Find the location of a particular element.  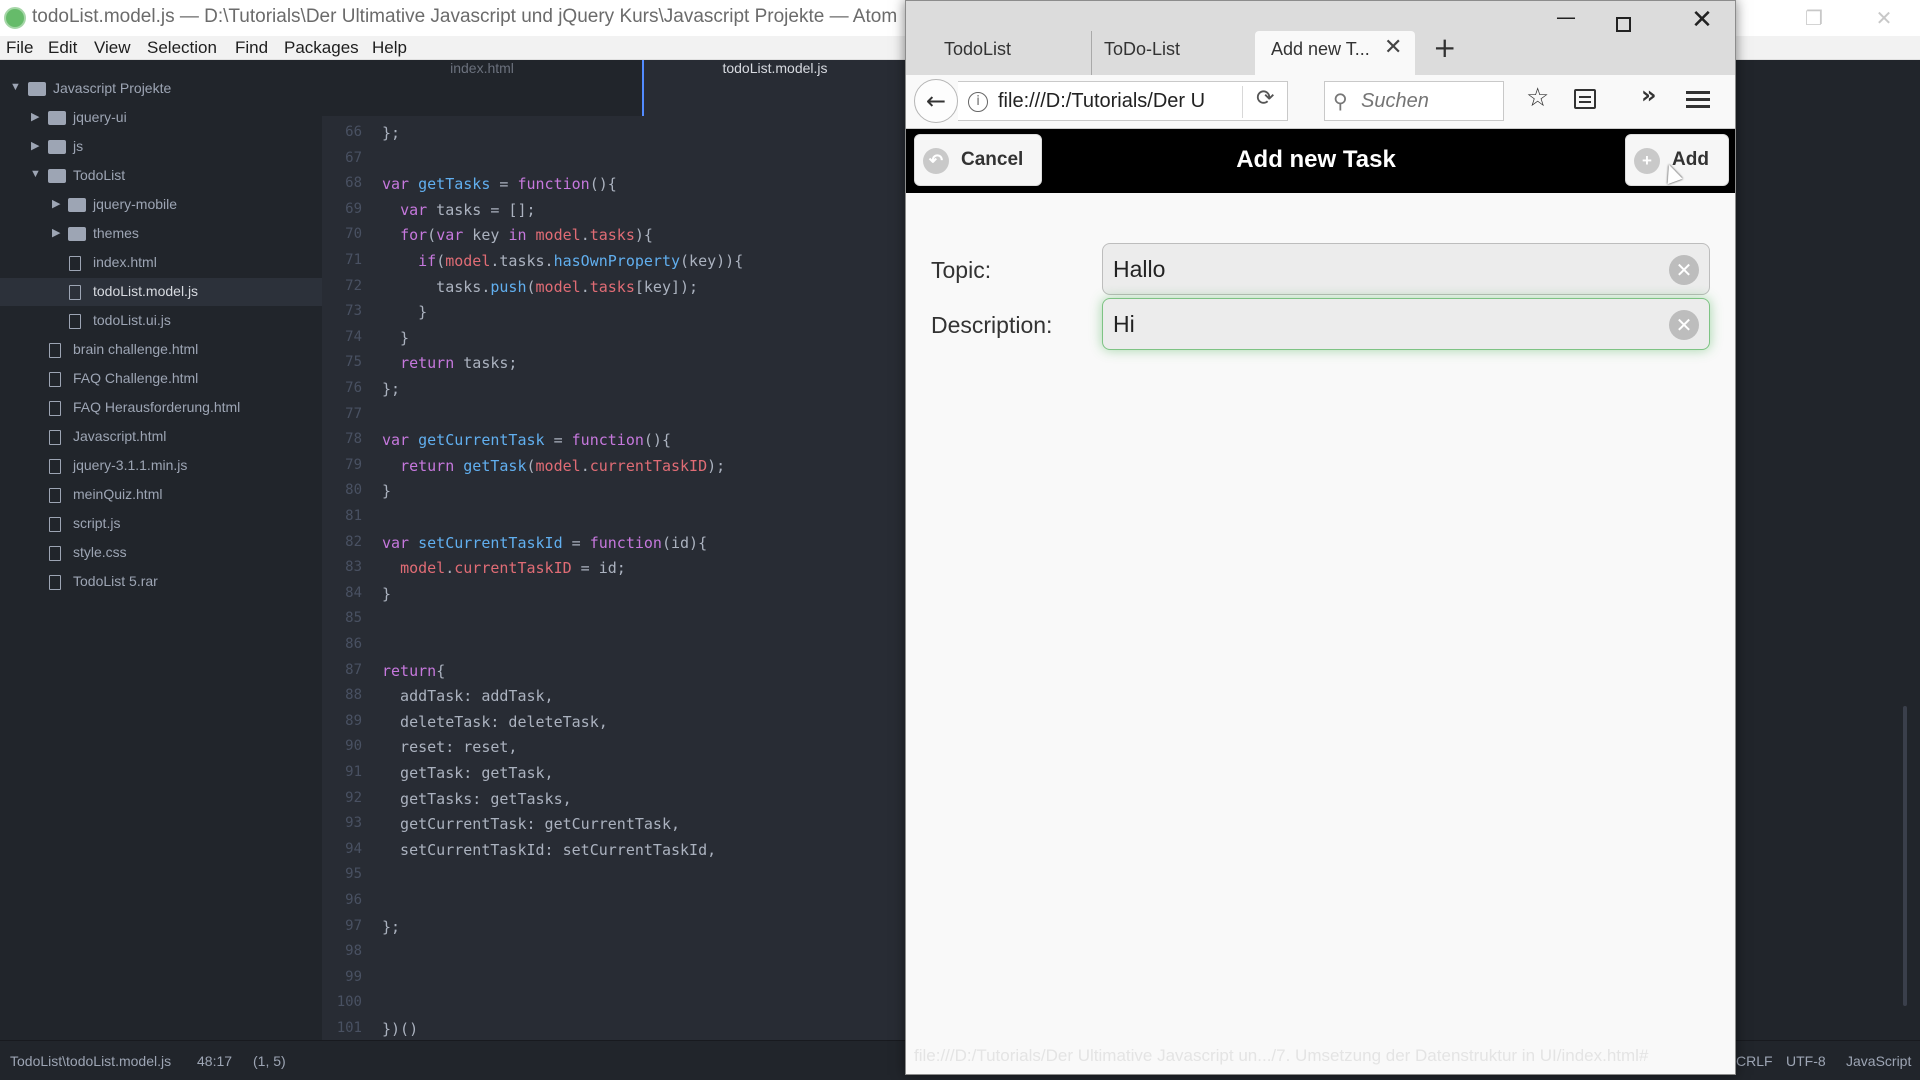

code-line: return getTask(model.currentTaskID); is located at coordinates (553, 466).